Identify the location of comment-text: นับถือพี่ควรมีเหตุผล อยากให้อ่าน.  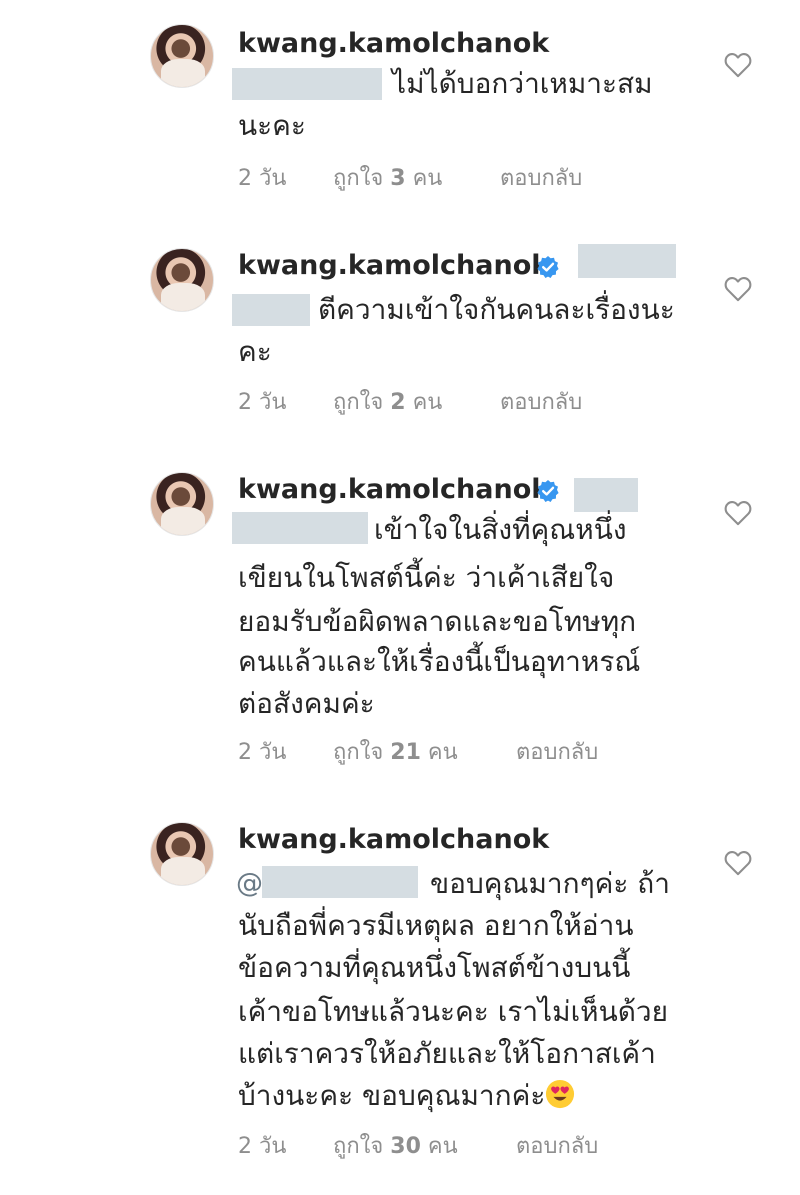
(436, 925).